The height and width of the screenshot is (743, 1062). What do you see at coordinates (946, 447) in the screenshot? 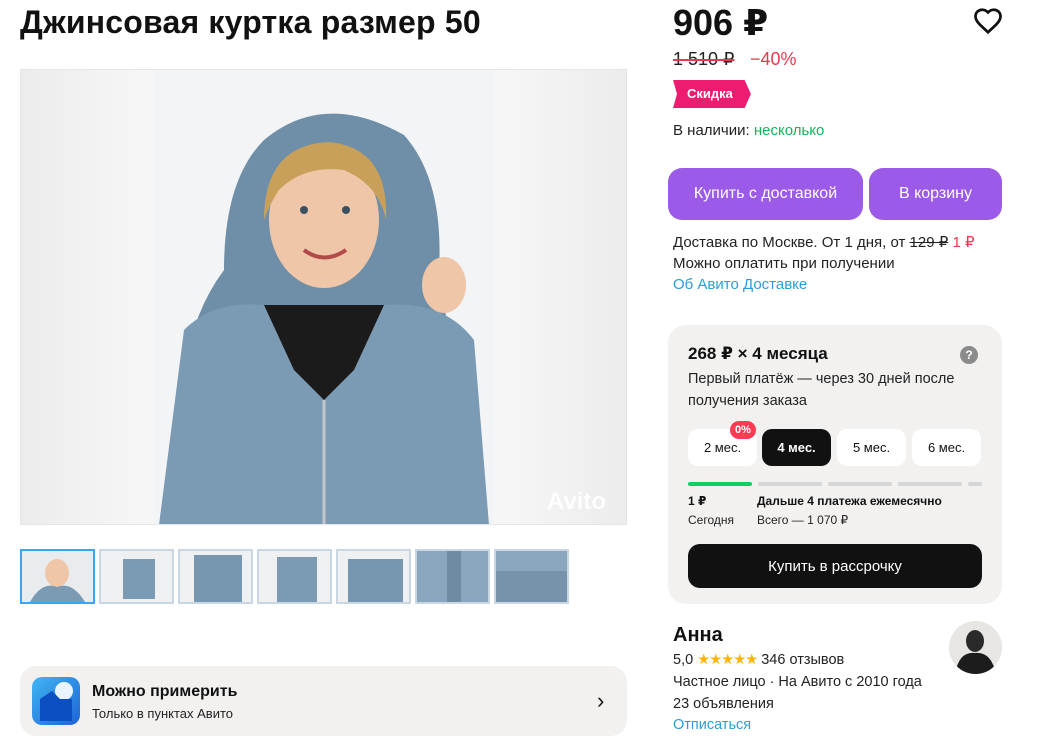
I see `term-option: 6 мес.` at bounding box center [946, 447].